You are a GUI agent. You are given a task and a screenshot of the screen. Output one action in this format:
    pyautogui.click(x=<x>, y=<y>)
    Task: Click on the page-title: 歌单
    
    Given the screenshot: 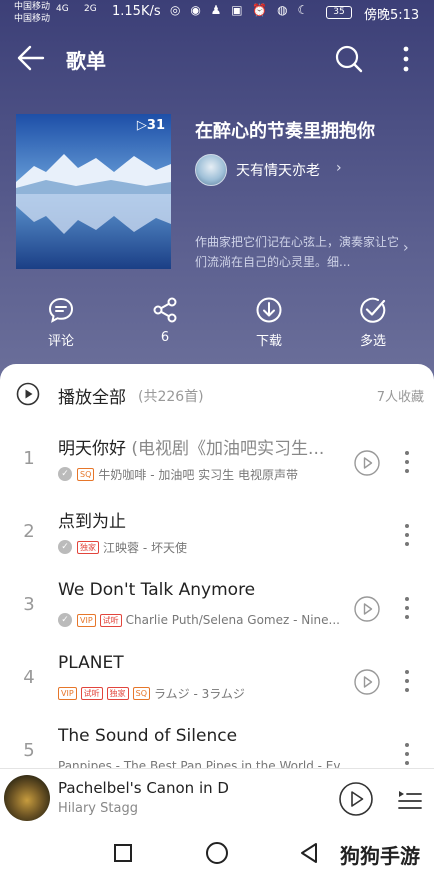 What is the action you would take?
    pyautogui.click(x=86, y=61)
    